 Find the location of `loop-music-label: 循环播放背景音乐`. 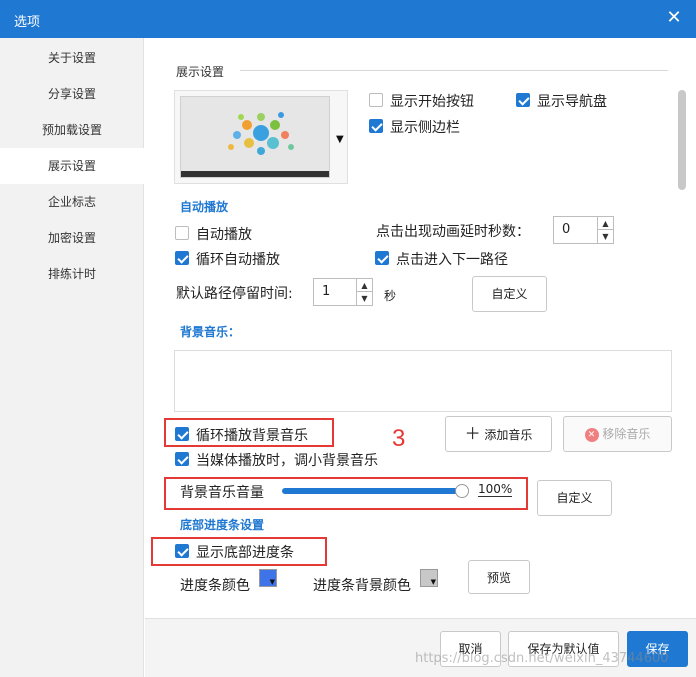

loop-music-label: 循环播放背景音乐 is located at coordinates (252, 436).